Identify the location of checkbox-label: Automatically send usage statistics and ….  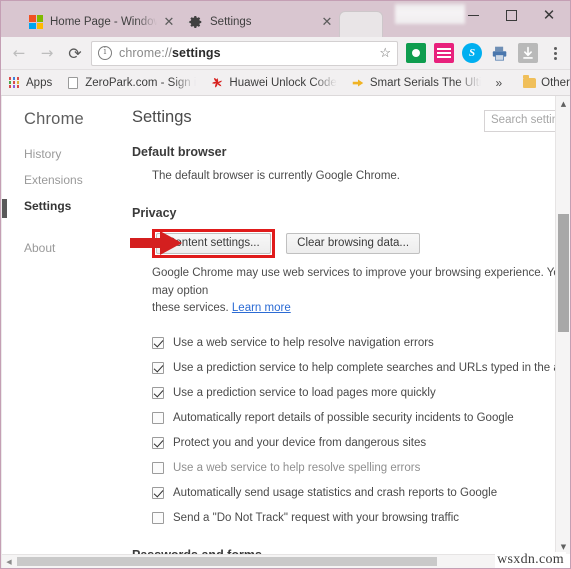
(335, 492).